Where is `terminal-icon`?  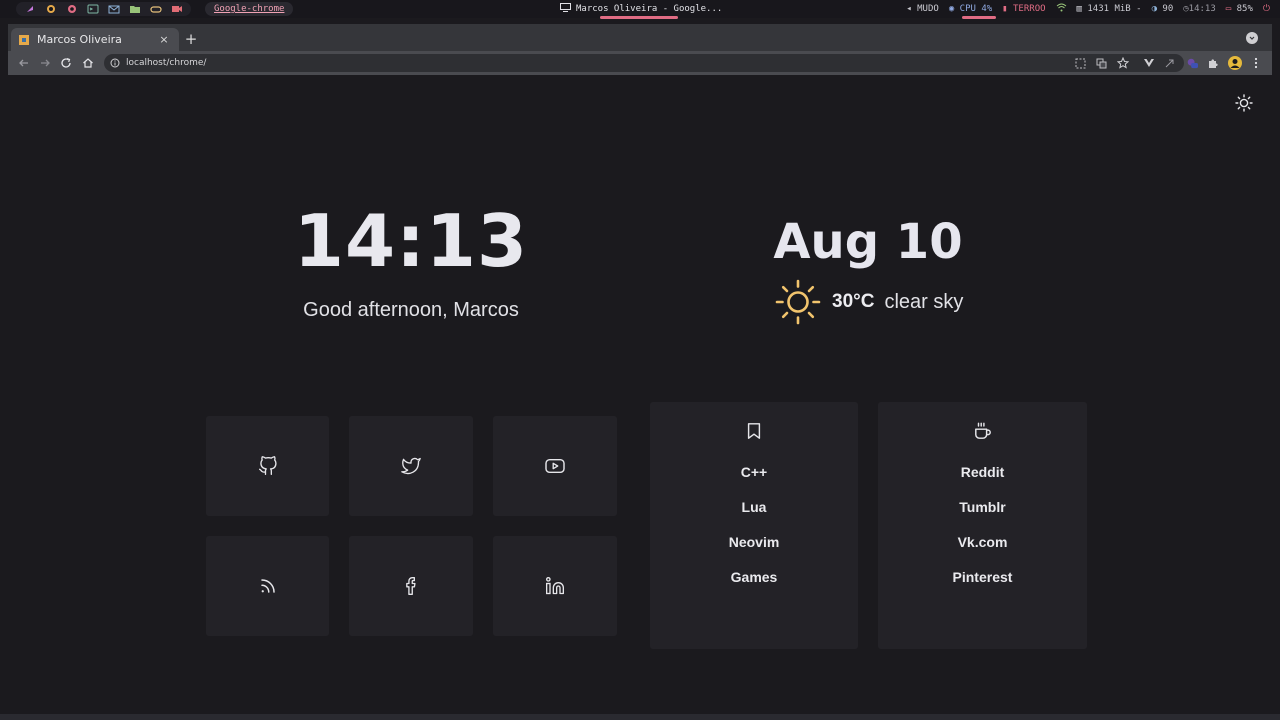
terminal-icon is located at coordinates (93, 9).